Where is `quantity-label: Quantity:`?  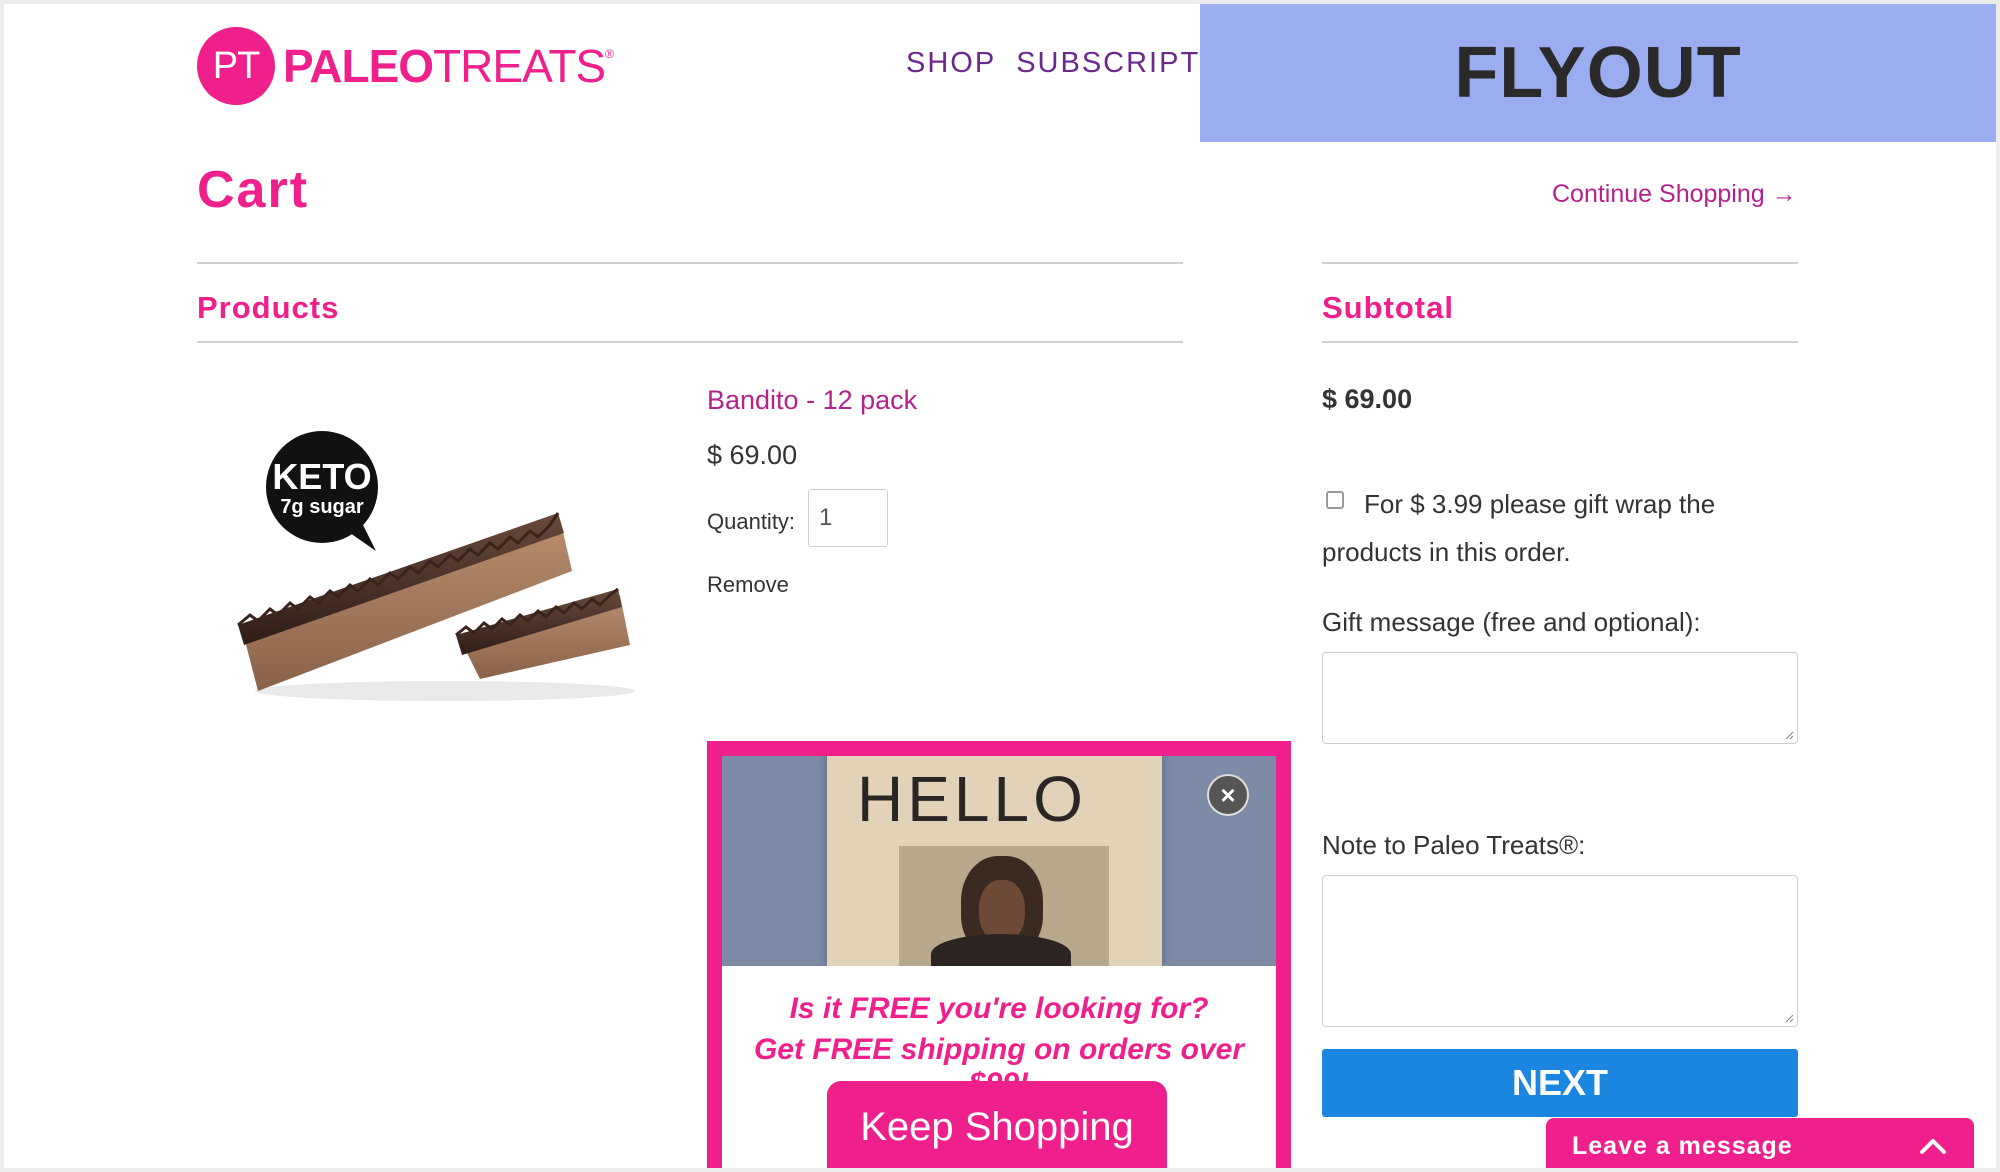
quantity-label: Quantity: is located at coordinates (751, 521).